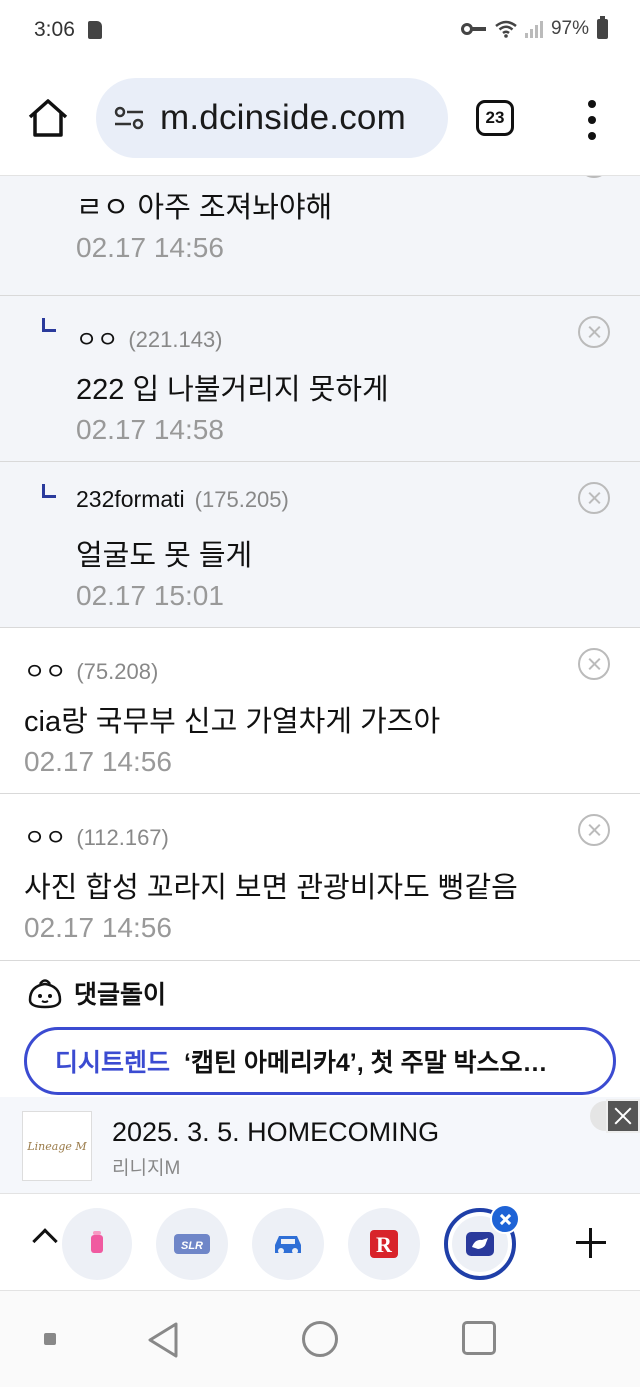 The width and height of the screenshot is (640, 1387). What do you see at coordinates (505, 1219) in the screenshot?
I see `close-quick-app-icon` at bounding box center [505, 1219].